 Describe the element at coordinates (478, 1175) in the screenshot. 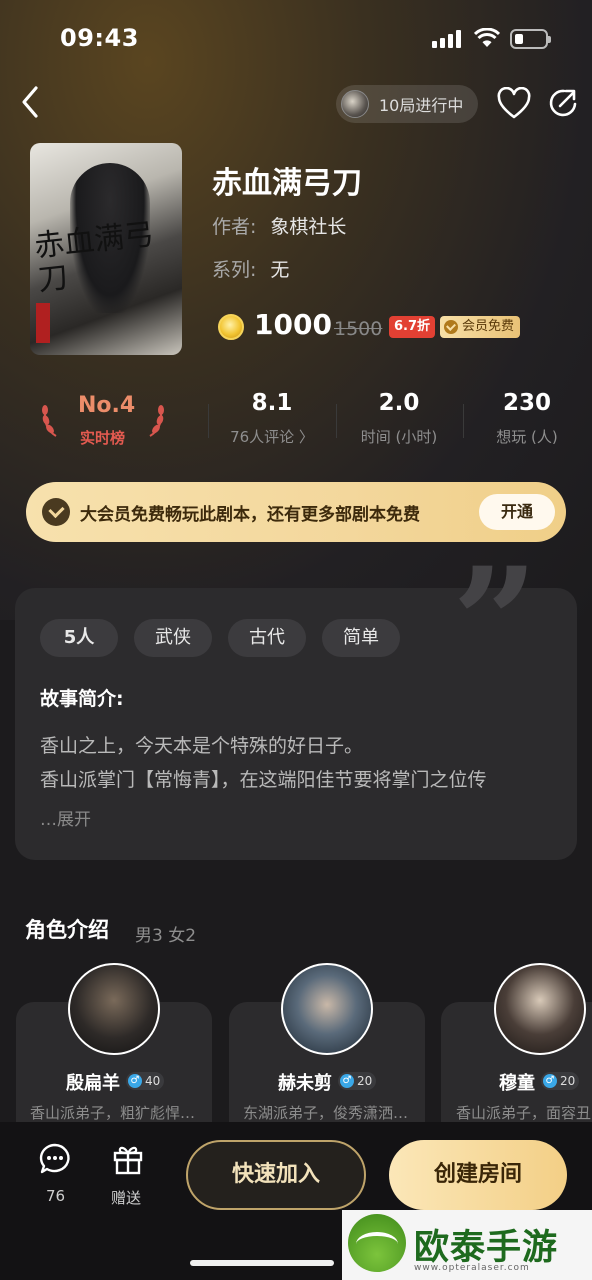

I see `create-room-button: 创建房间` at that location.